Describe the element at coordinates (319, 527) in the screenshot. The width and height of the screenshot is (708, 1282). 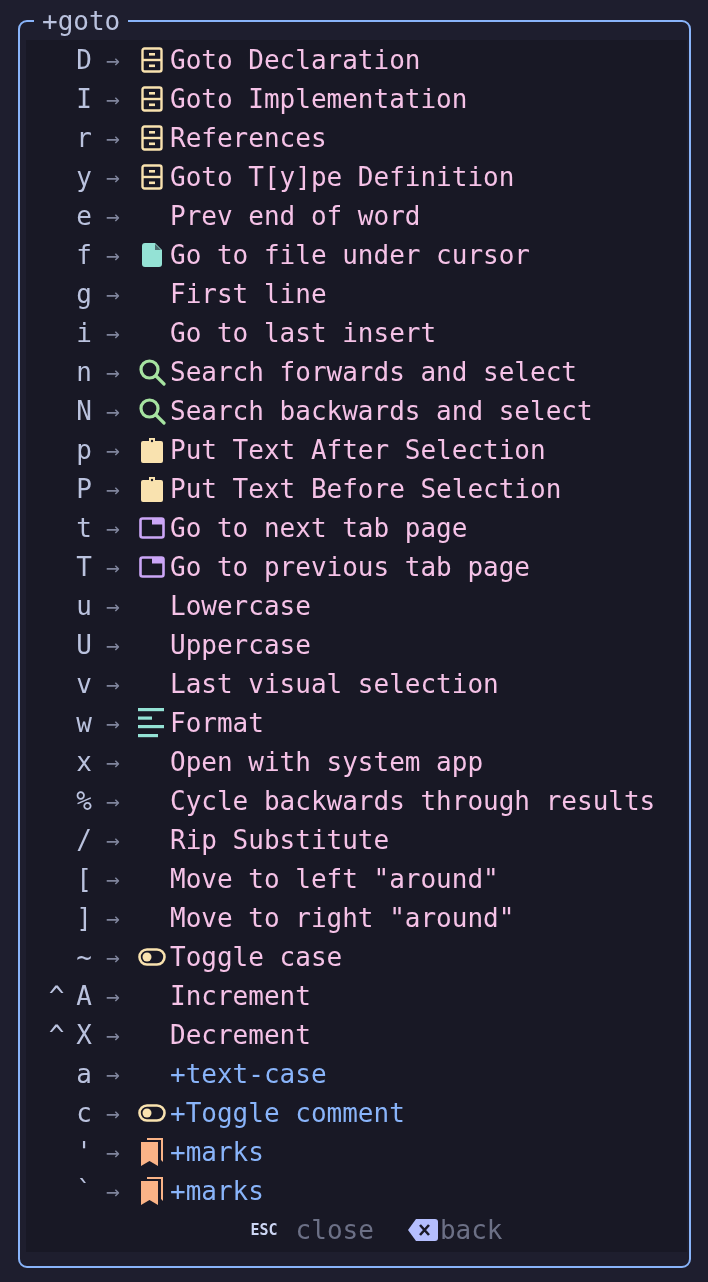
I see `command-label: Go to next tab page` at that location.